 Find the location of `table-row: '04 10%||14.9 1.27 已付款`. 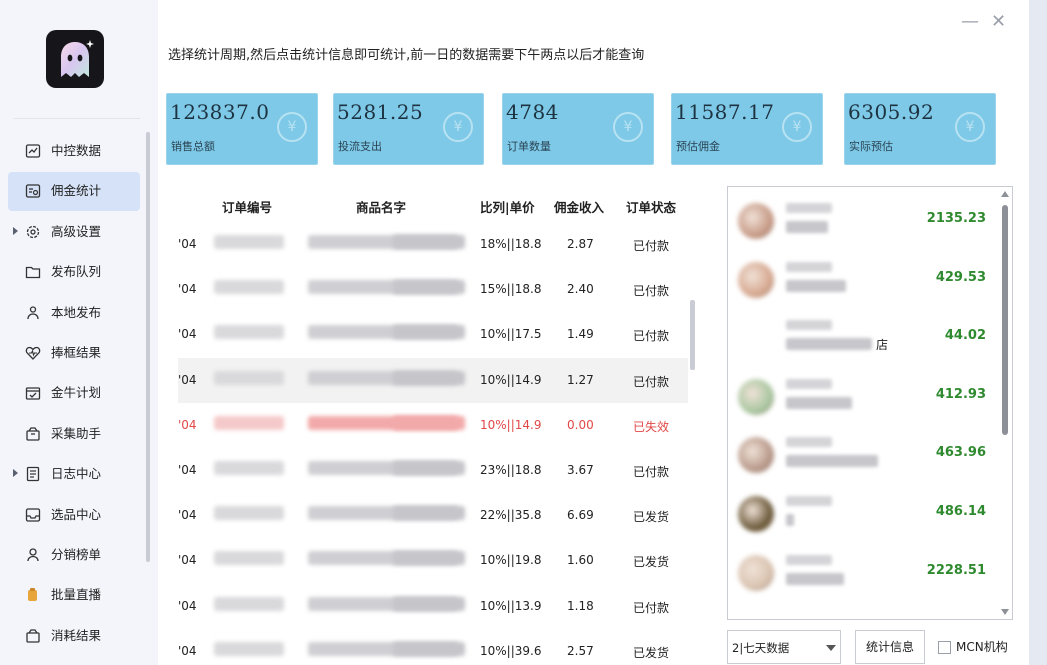

table-row: '04 10%||14.9 1.27 已付款 is located at coordinates (433, 380).